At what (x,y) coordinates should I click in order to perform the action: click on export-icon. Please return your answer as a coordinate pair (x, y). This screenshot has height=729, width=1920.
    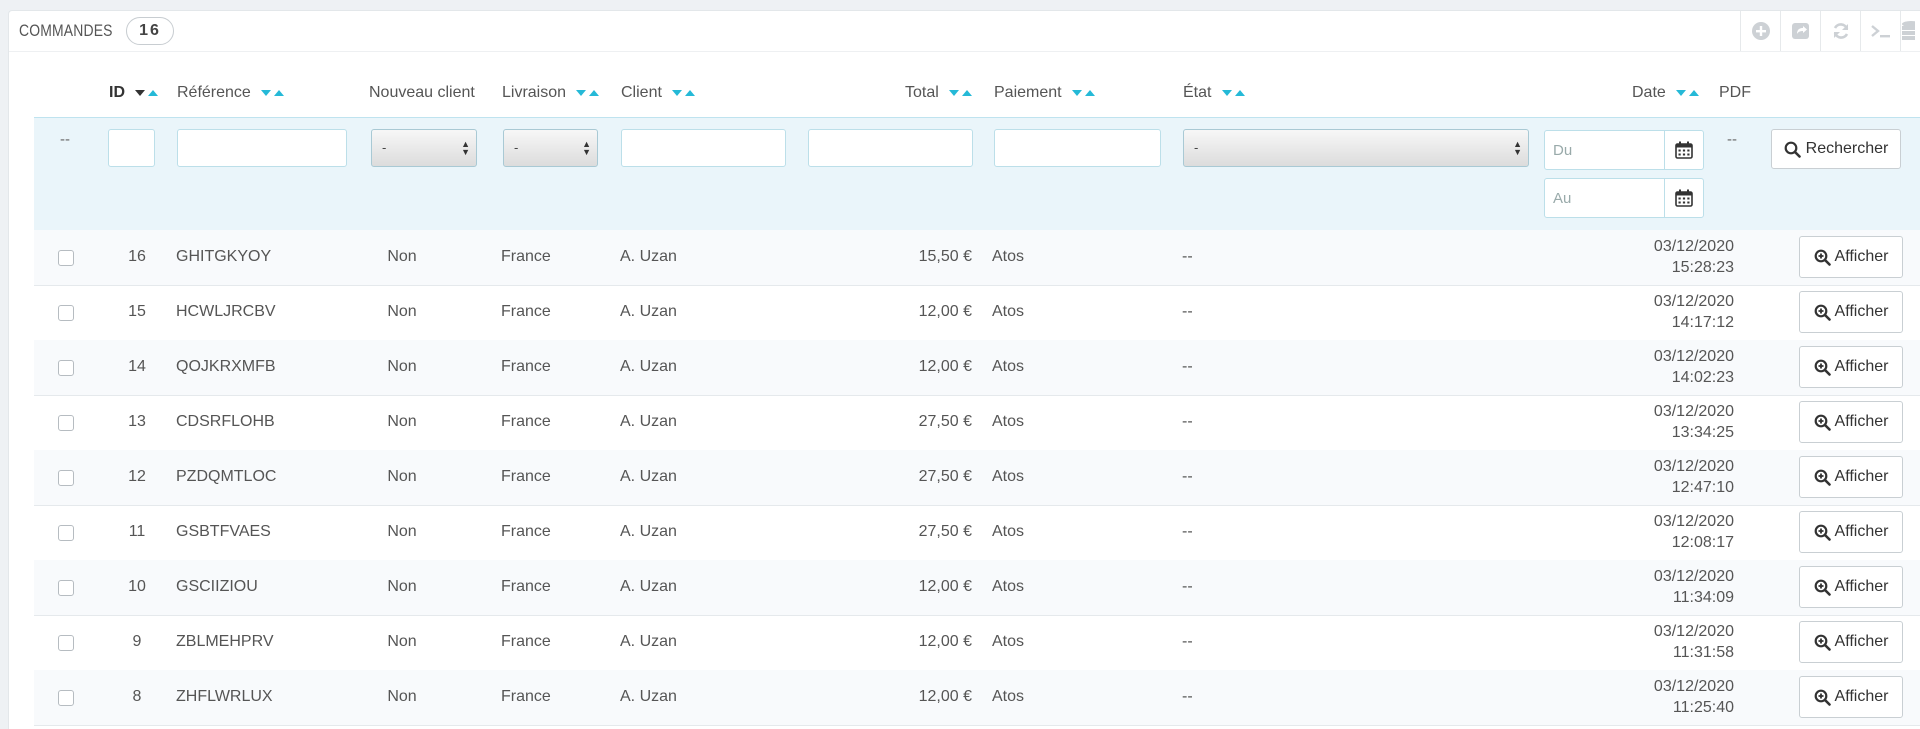
    Looking at the image, I should click on (1800, 31).